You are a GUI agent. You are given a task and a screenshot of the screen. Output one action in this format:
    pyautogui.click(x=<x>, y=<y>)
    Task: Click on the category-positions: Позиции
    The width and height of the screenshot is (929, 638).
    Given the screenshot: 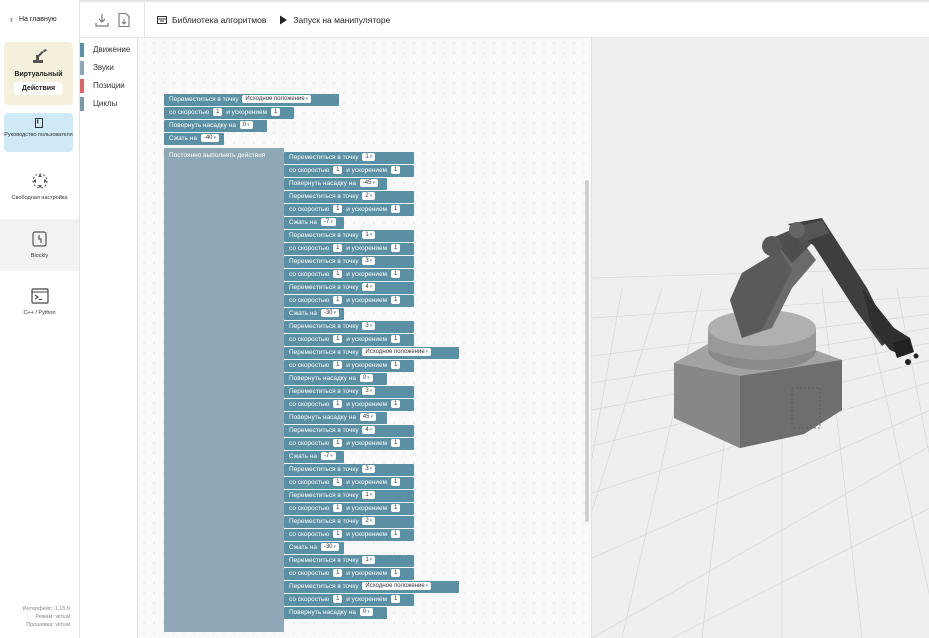 What is the action you would take?
    pyautogui.click(x=108, y=88)
    